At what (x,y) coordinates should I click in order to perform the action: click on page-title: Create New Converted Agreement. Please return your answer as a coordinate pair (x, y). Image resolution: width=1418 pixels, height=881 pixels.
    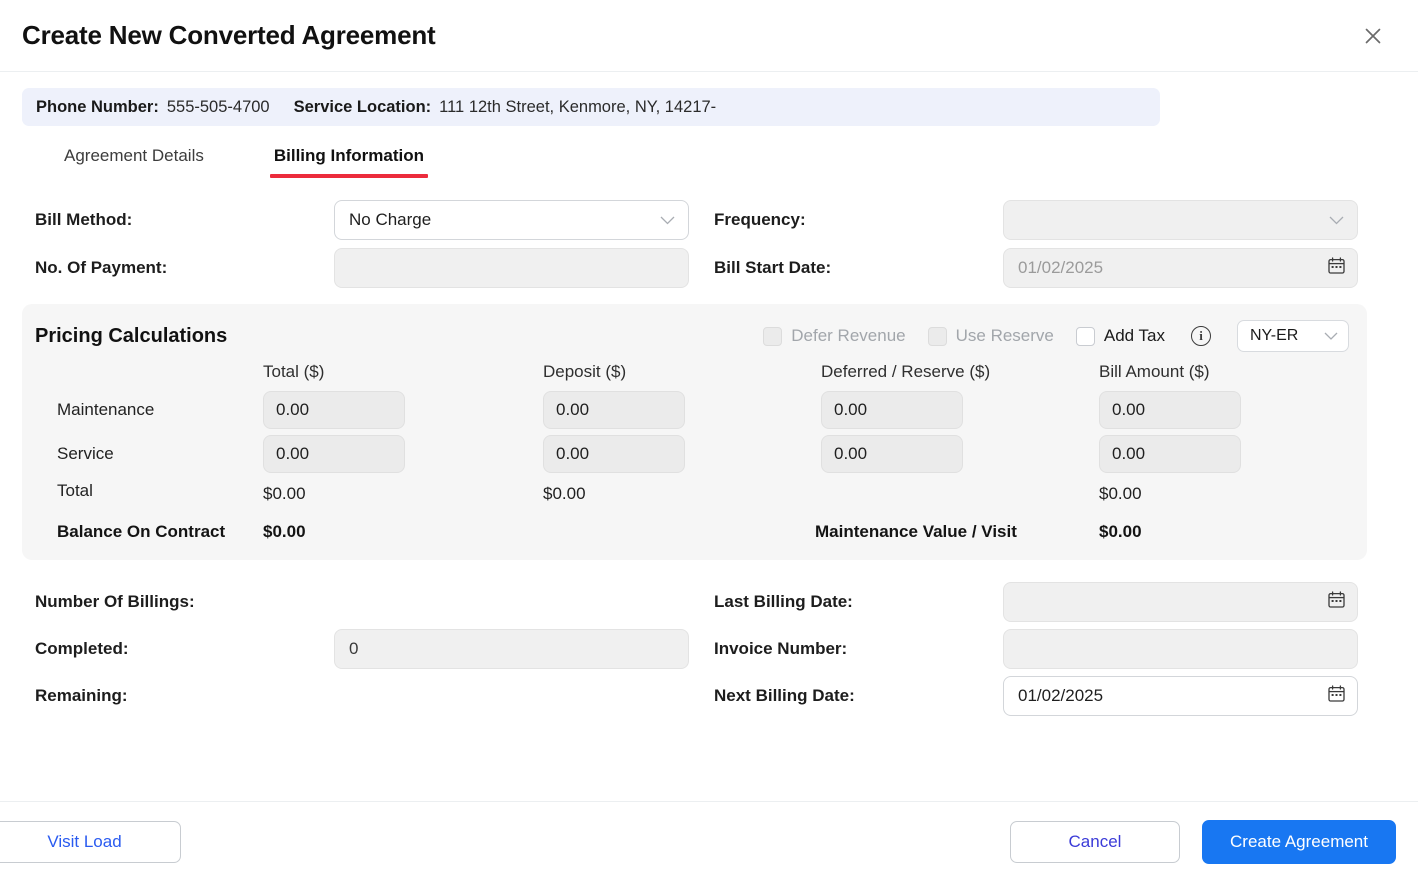
    Looking at the image, I should click on (229, 35).